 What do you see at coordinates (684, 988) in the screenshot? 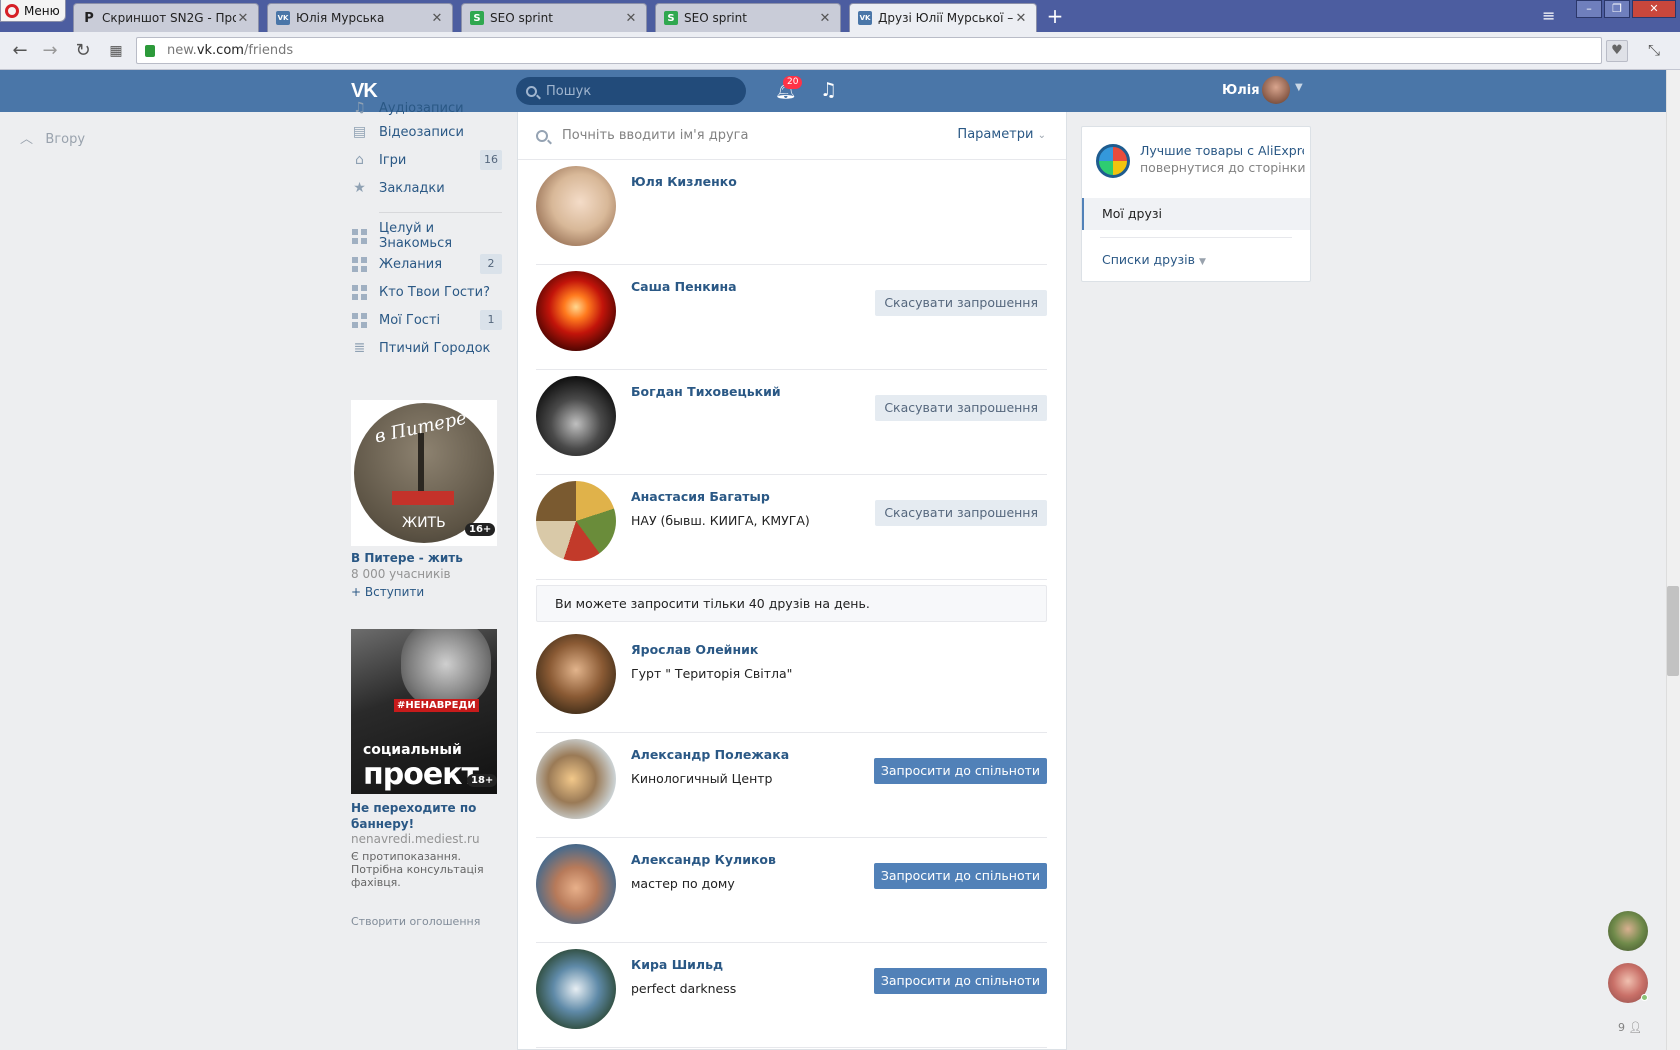
I see `friend-subtitle: perfect darkness` at bounding box center [684, 988].